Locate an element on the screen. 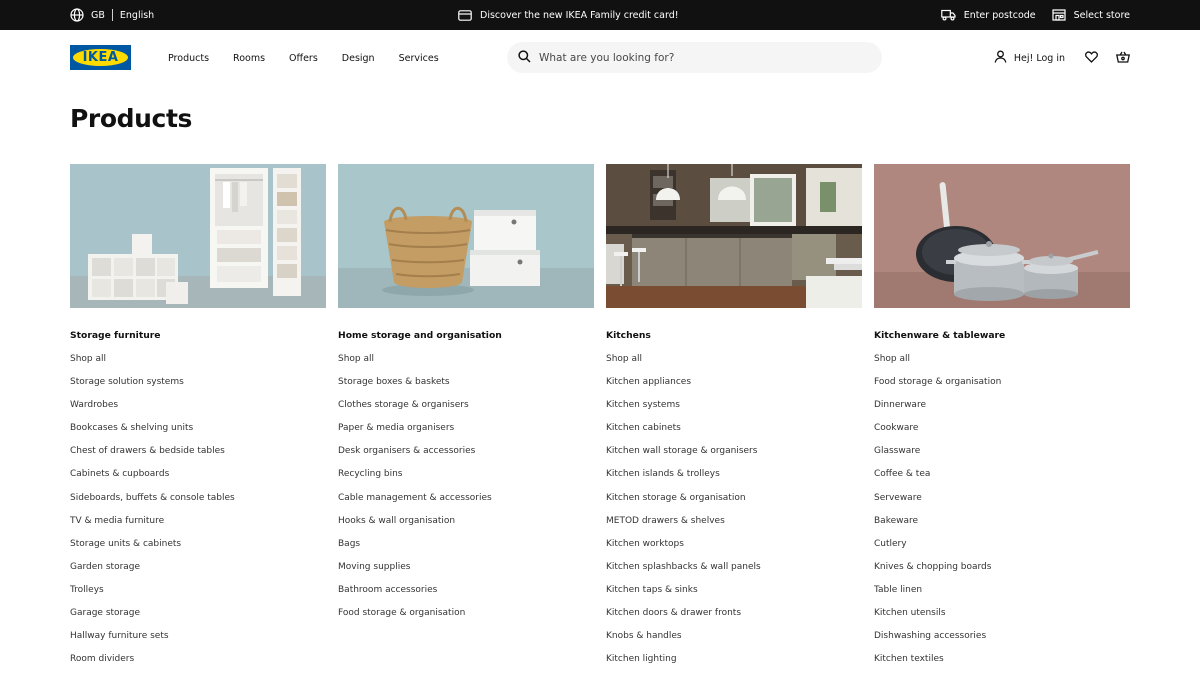 This screenshot has width=1200, height=675. select-store-button: Select store is located at coordinates (1091, 15).